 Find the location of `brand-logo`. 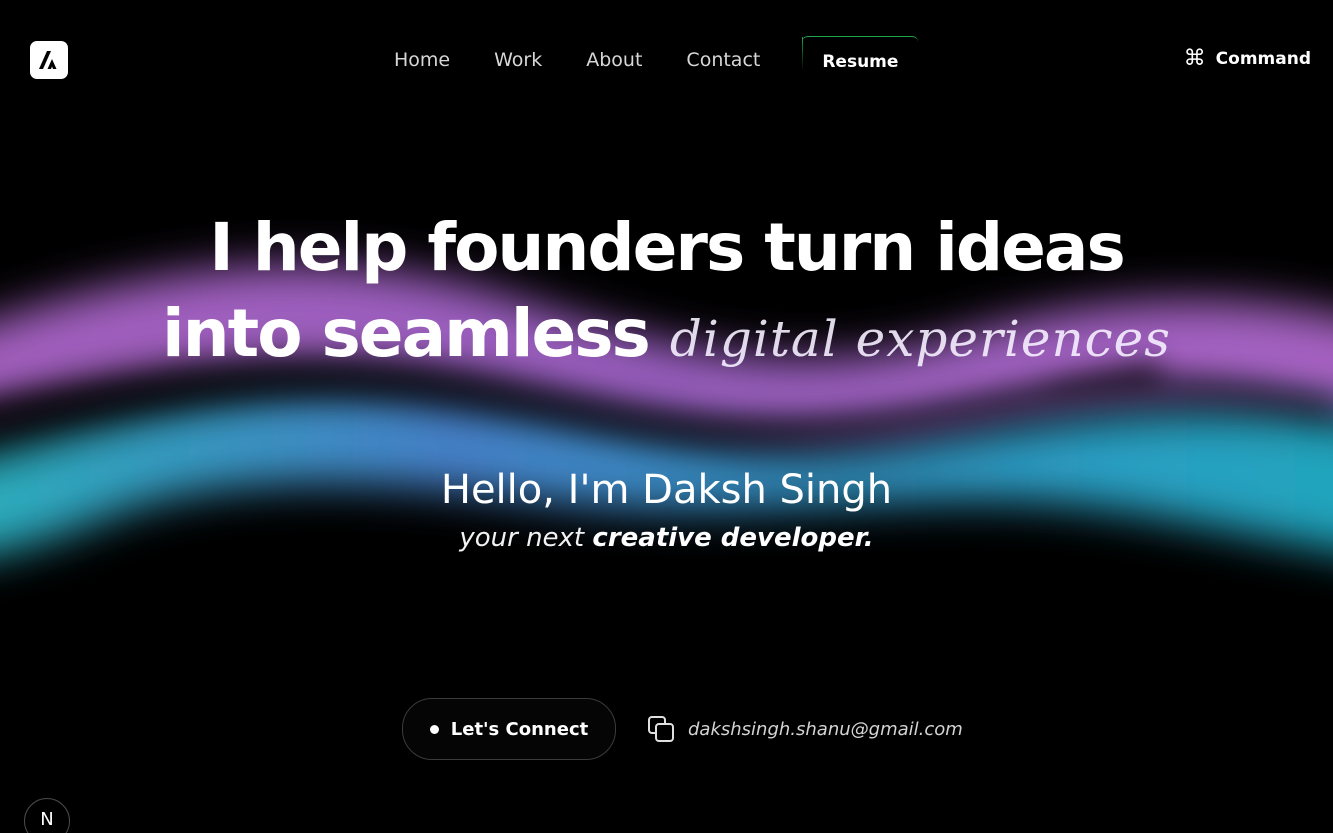

brand-logo is located at coordinates (49, 60).